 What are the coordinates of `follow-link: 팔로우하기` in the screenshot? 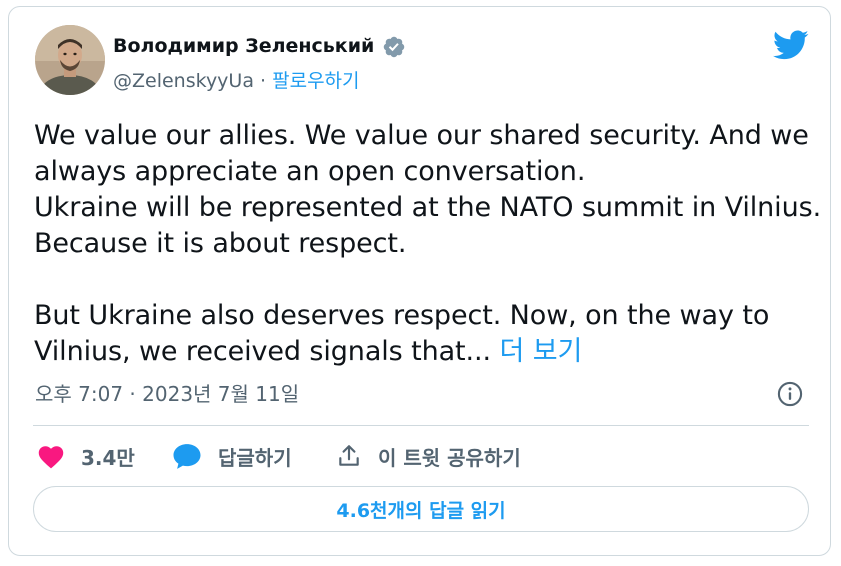 It's located at (315, 81).